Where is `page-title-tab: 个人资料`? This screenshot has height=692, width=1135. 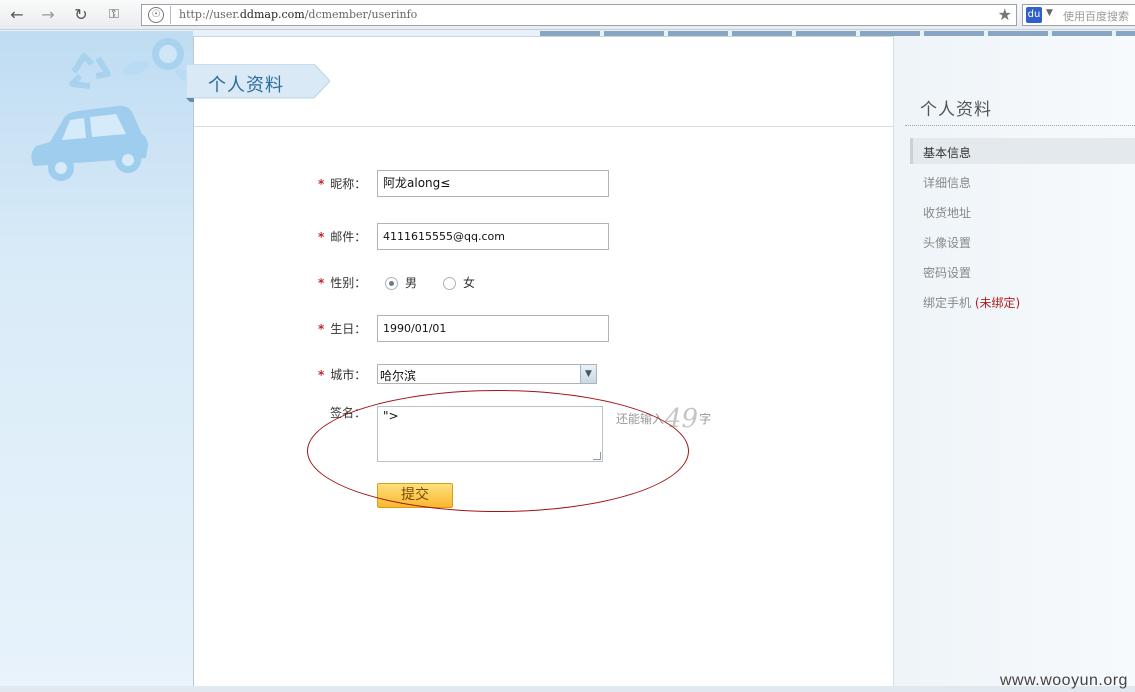
page-title-tab: 个人资料 is located at coordinates (258, 83).